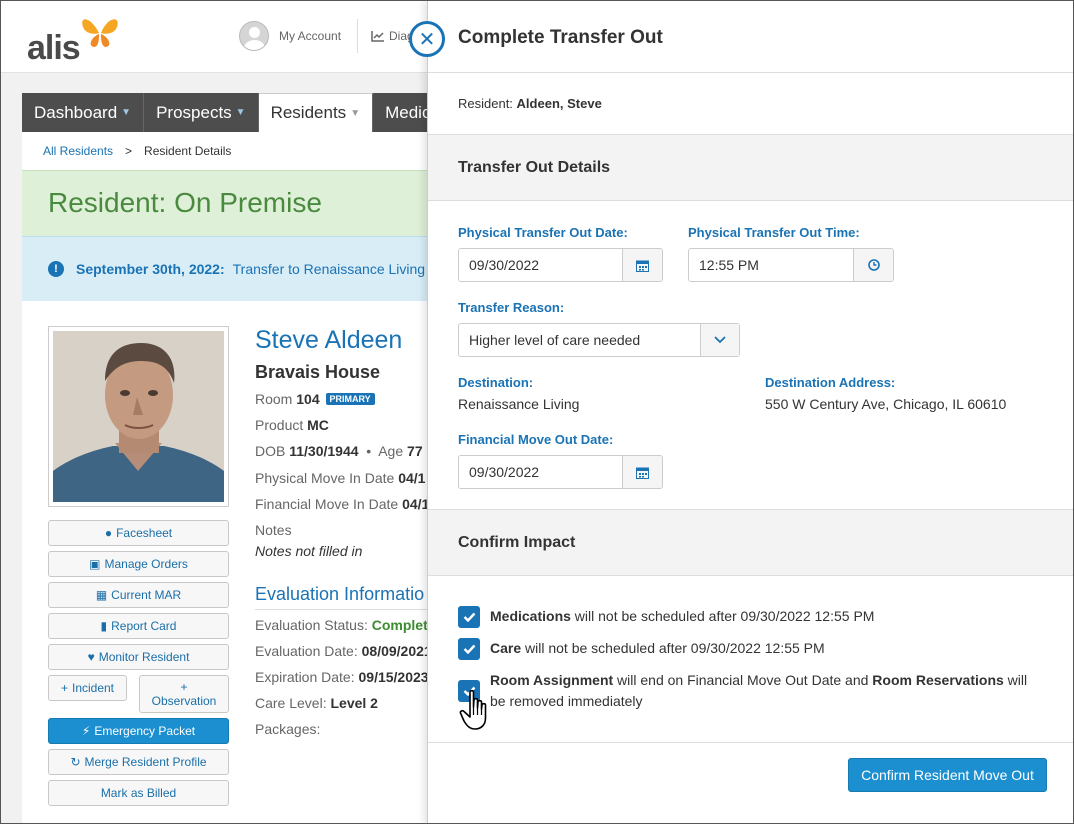 This screenshot has height=824, width=1074. I want to click on facesheet-button: ● Facesheet, so click(138, 533).